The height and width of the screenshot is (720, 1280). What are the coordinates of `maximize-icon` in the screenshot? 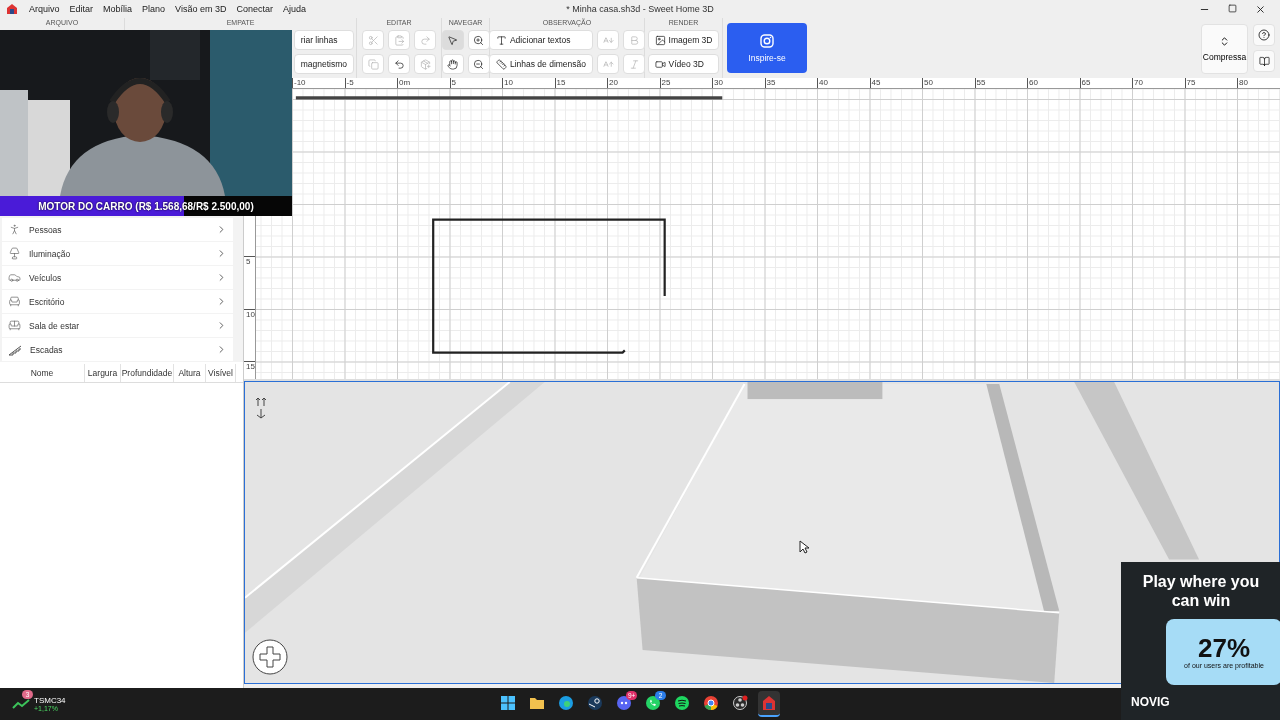 It's located at (1232, 9).